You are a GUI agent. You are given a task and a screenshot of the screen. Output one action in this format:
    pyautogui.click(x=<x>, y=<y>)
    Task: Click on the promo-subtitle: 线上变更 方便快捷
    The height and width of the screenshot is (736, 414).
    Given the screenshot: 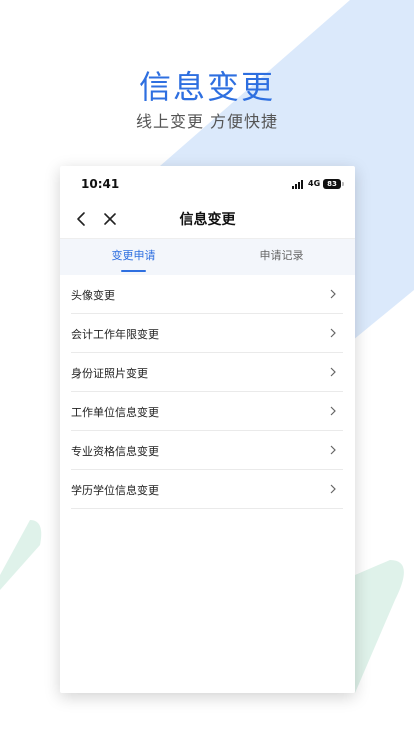 What is the action you would take?
    pyautogui.click(x=207, y=121)
    